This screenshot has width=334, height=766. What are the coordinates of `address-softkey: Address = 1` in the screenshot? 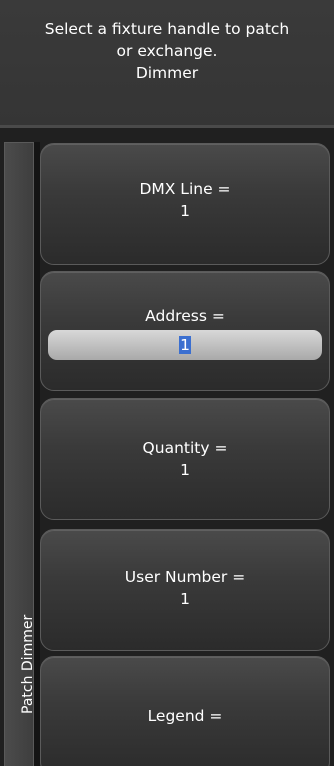 It's located at (185, 331).